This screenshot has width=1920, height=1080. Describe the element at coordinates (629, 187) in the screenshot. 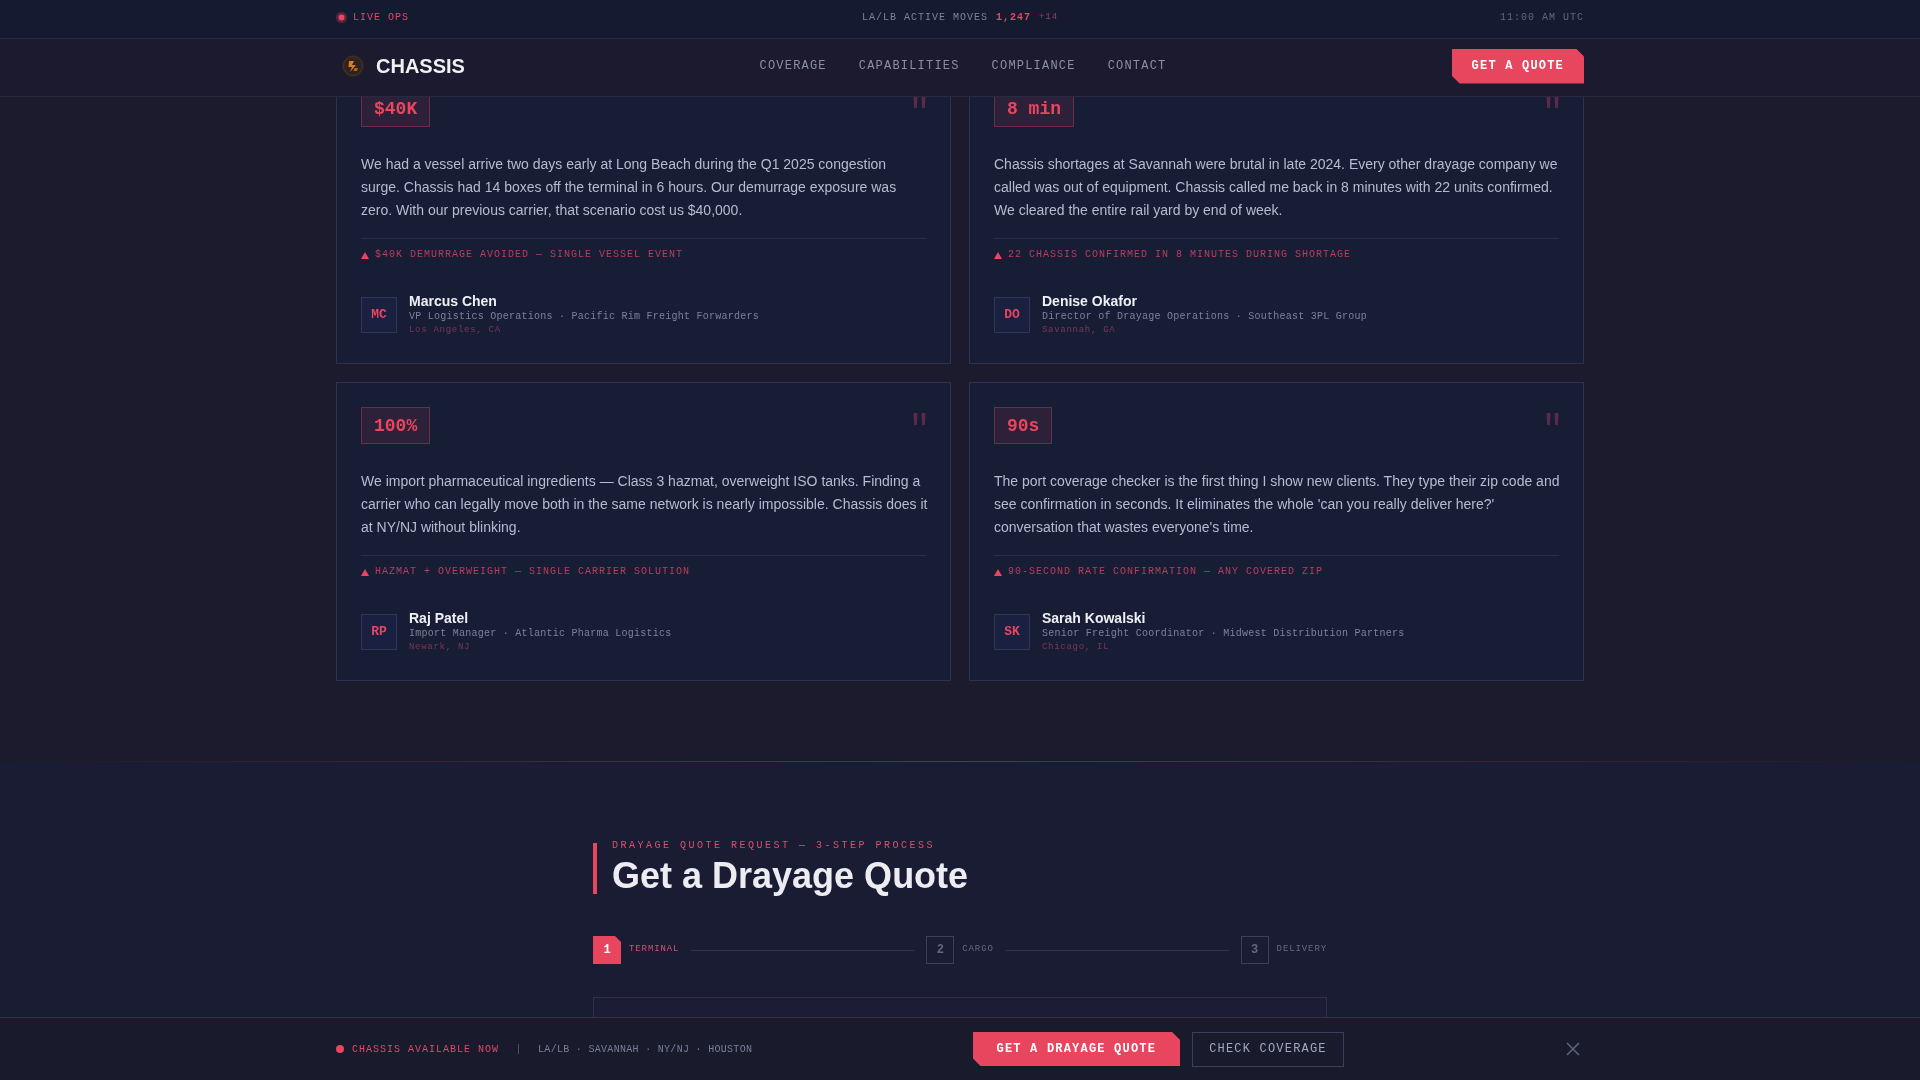

I see `testimonial-quote: We had a vessel arrive two days early at Long Beach during the Q1 2025 congestion surge. Chassis had 14 boxes off the terminal in 6 hours. Our demurrage exposure was zero. With our previous carrier, that scenario cost us $40,000.` at that location.